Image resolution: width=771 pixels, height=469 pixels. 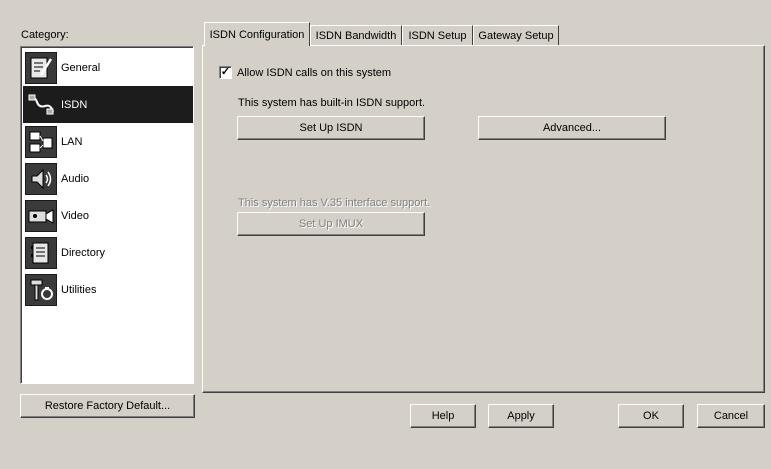 I want to click on general-icon, so click(x=41, y=67).